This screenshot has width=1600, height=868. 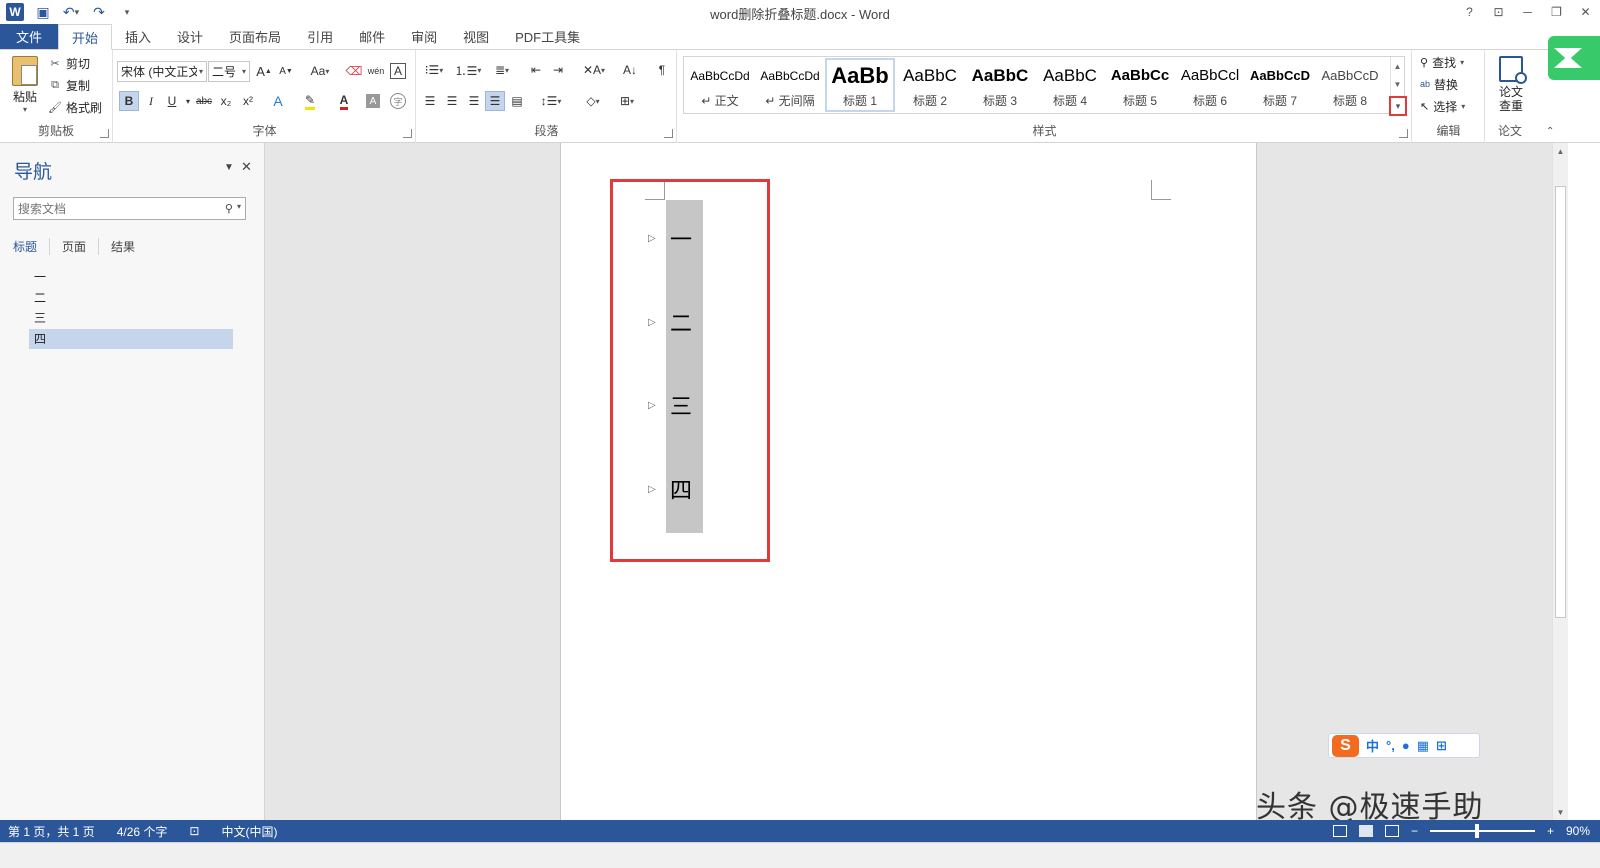 What do you see at coordinates (131, 298) in the screenshot?
I see `nav-heading-item: 二` at bounding box center [131, 298].